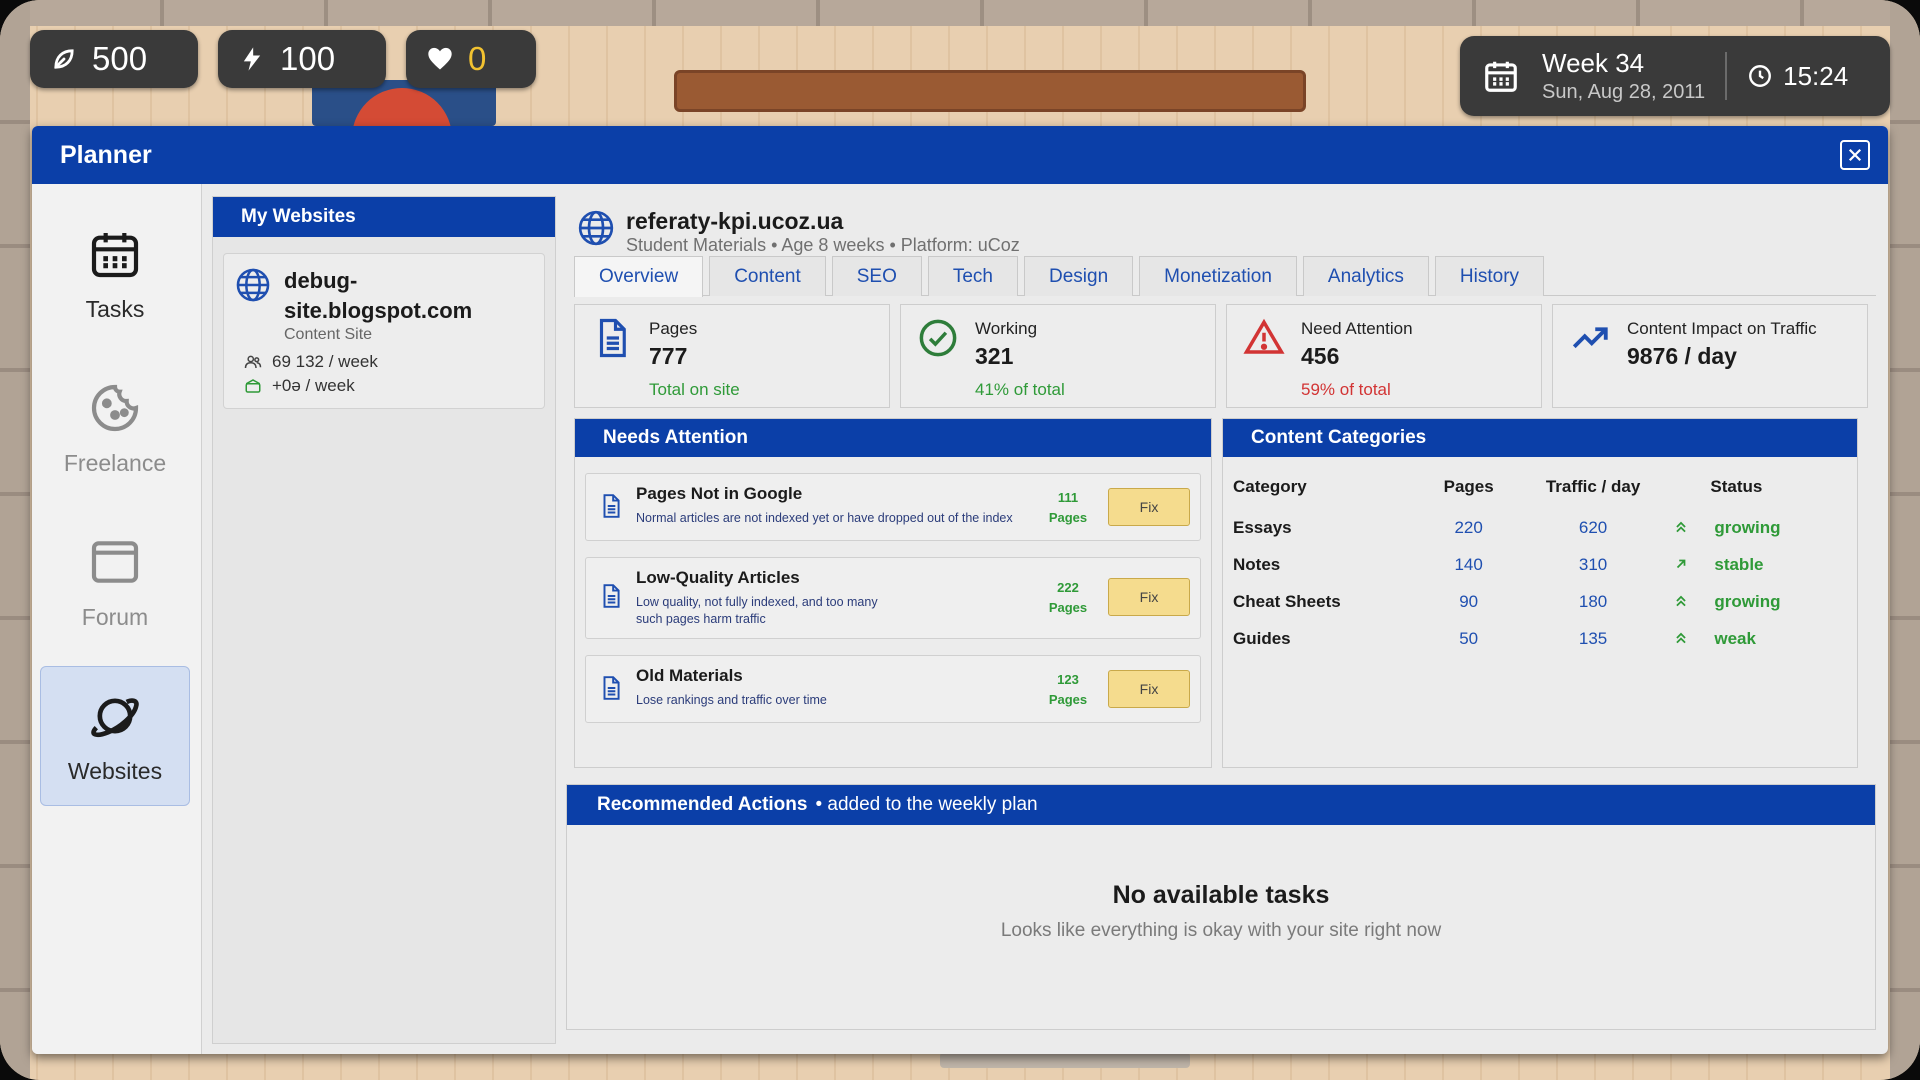  I want to click on lightning-icon, so click(252, 59).